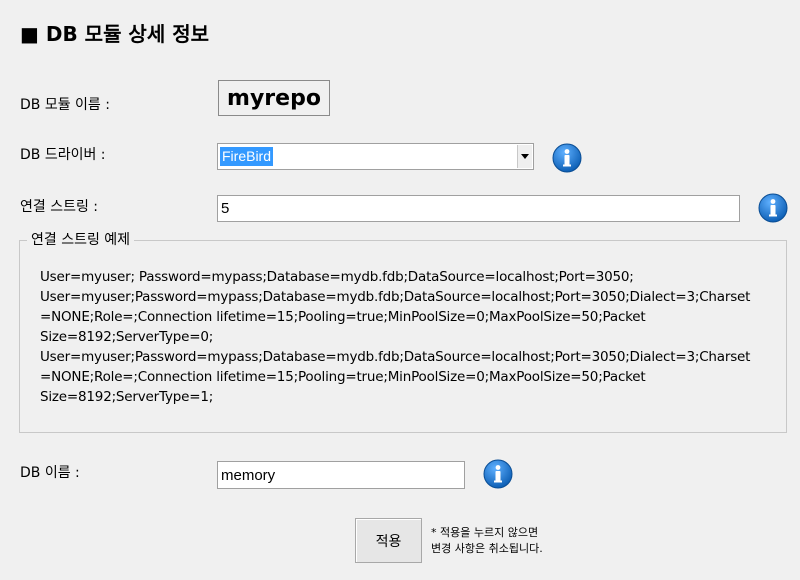 The height and width of the screenshot is (580, 800). What do you see at coordinates (127, 397) in the screenshot?
I see `example-line: Size=8192;ServerType=1;` at bounding box center [127, 397].